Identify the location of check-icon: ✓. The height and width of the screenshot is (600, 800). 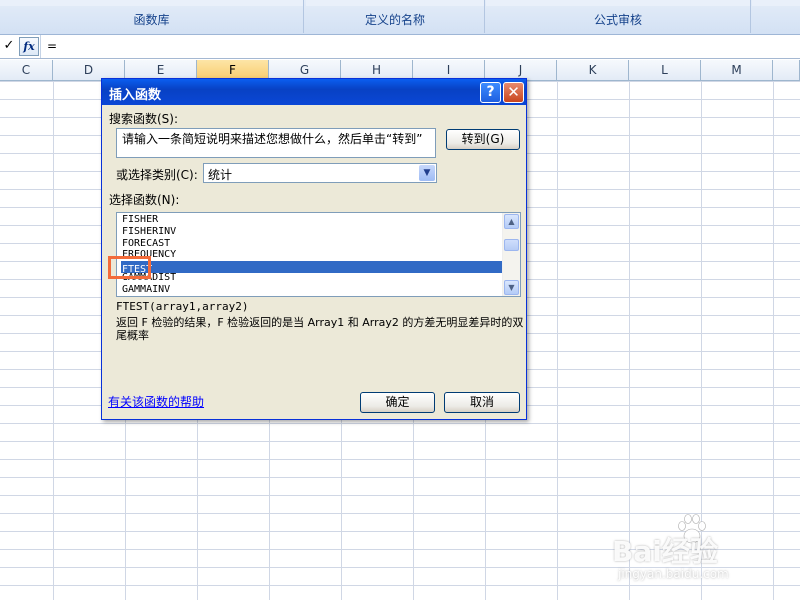
(9, 46).